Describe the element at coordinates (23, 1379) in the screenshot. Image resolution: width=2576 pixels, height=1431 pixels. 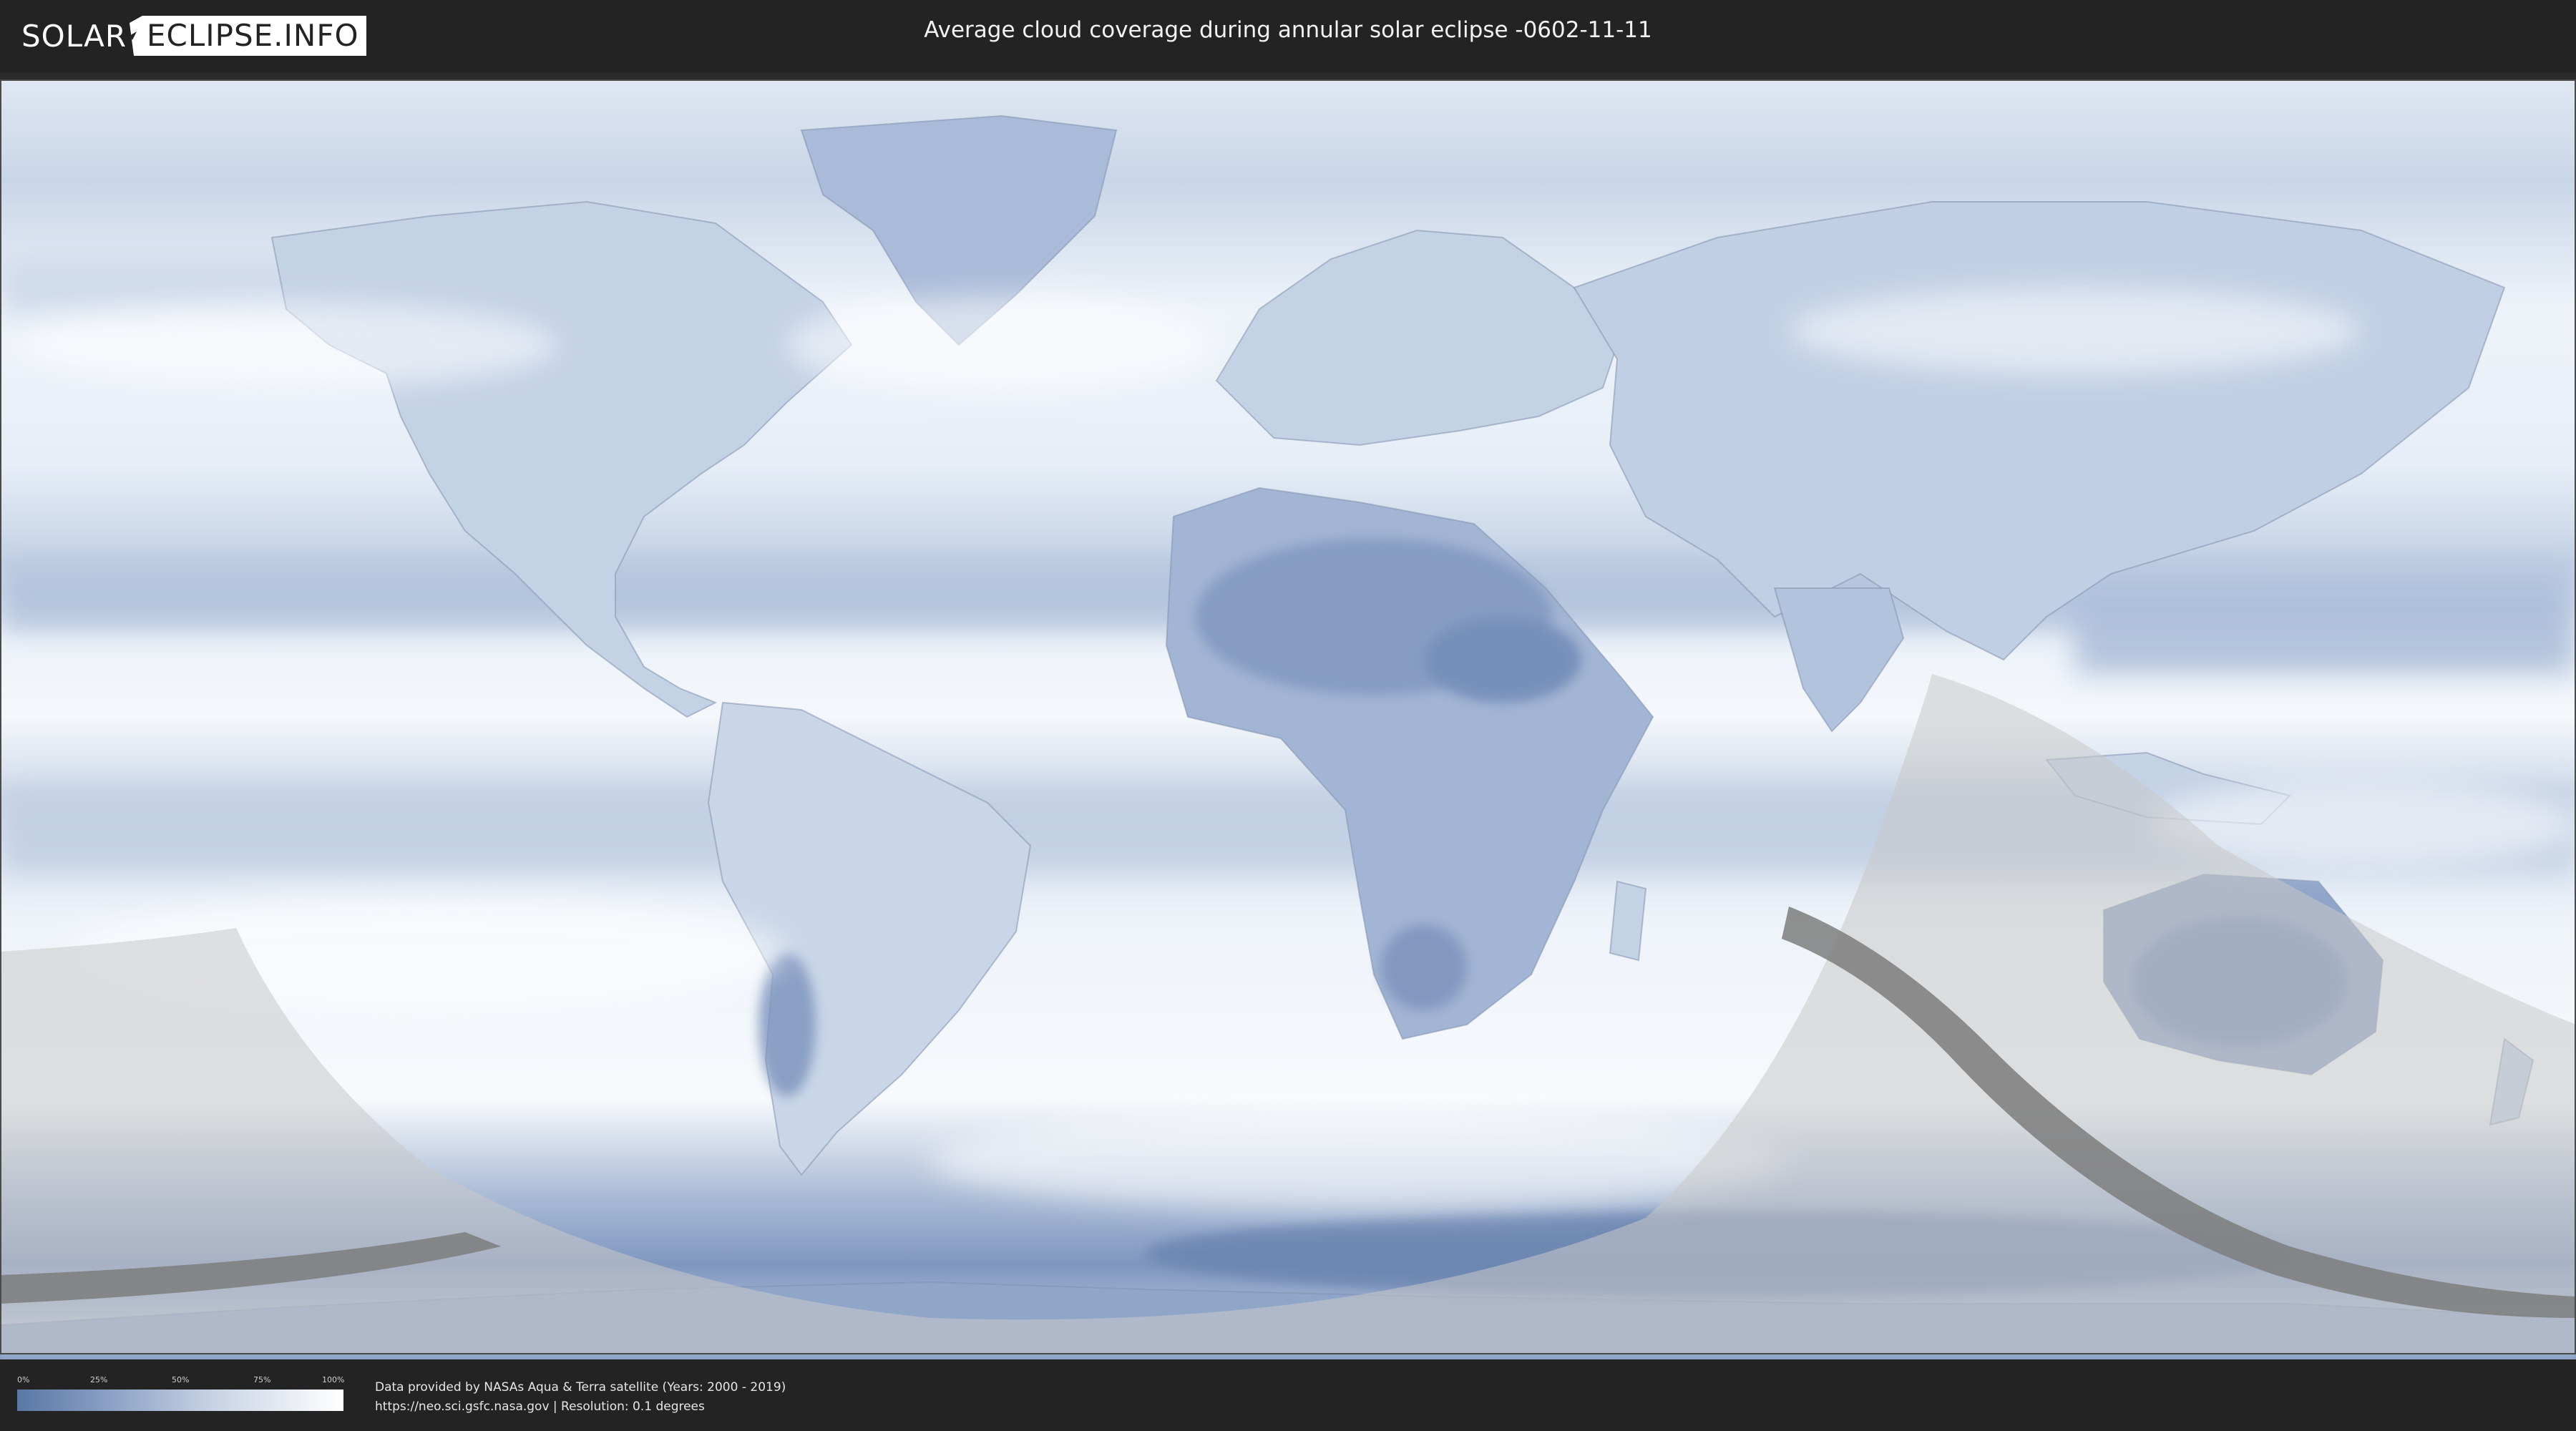
I see `legend-tick-0: 0%` at that location.